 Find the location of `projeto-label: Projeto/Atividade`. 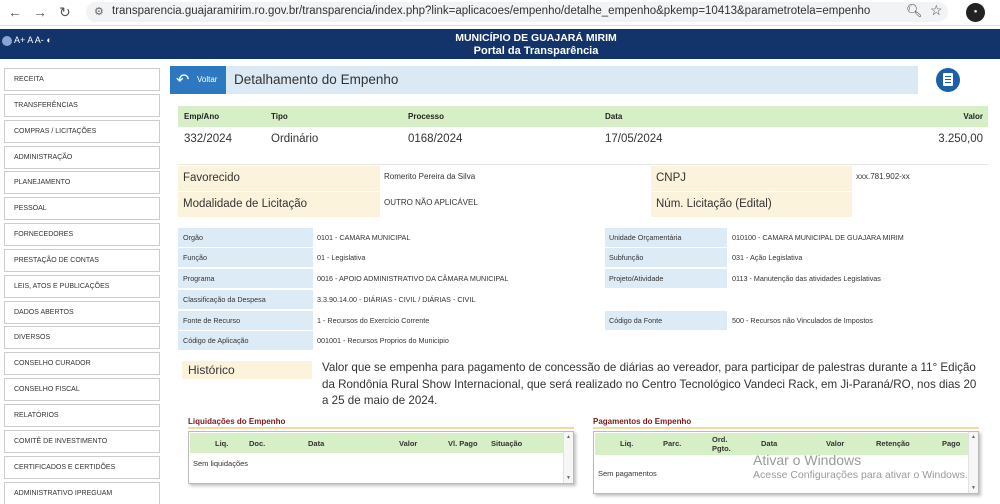

projeto-label: Projeto/Atividade is located at coordinates (666, 278).